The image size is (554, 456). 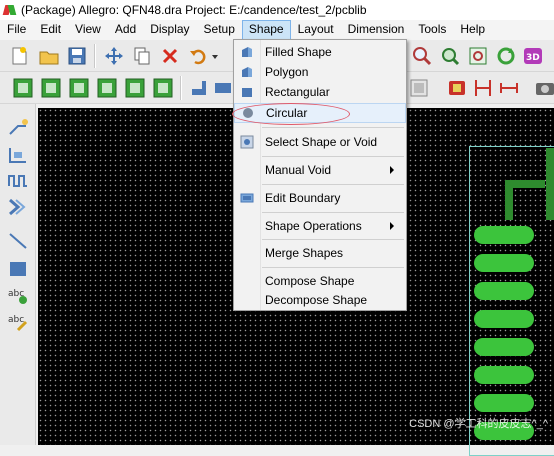 I want to click on menu-item-shape-operations: Shape Operations, so click(x=320, y=226).